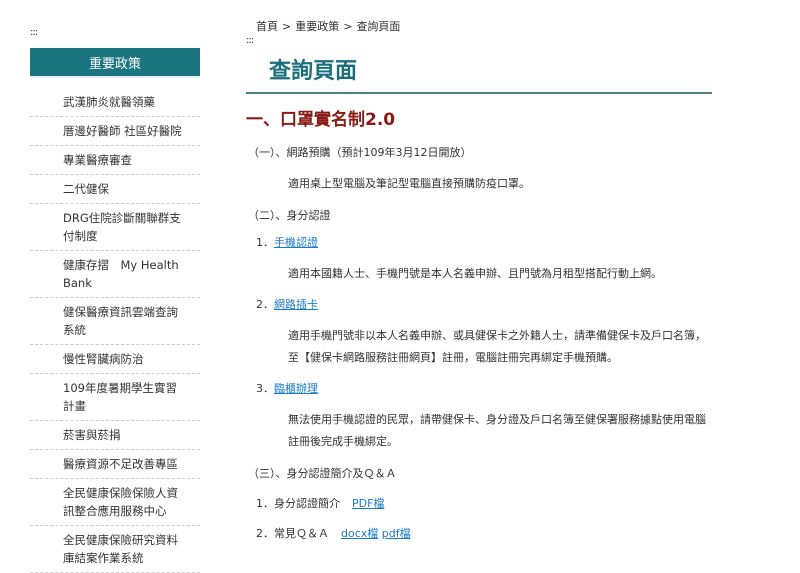  I want to click on counter-service-link: 臨櫃辦理, so click(296, 388).